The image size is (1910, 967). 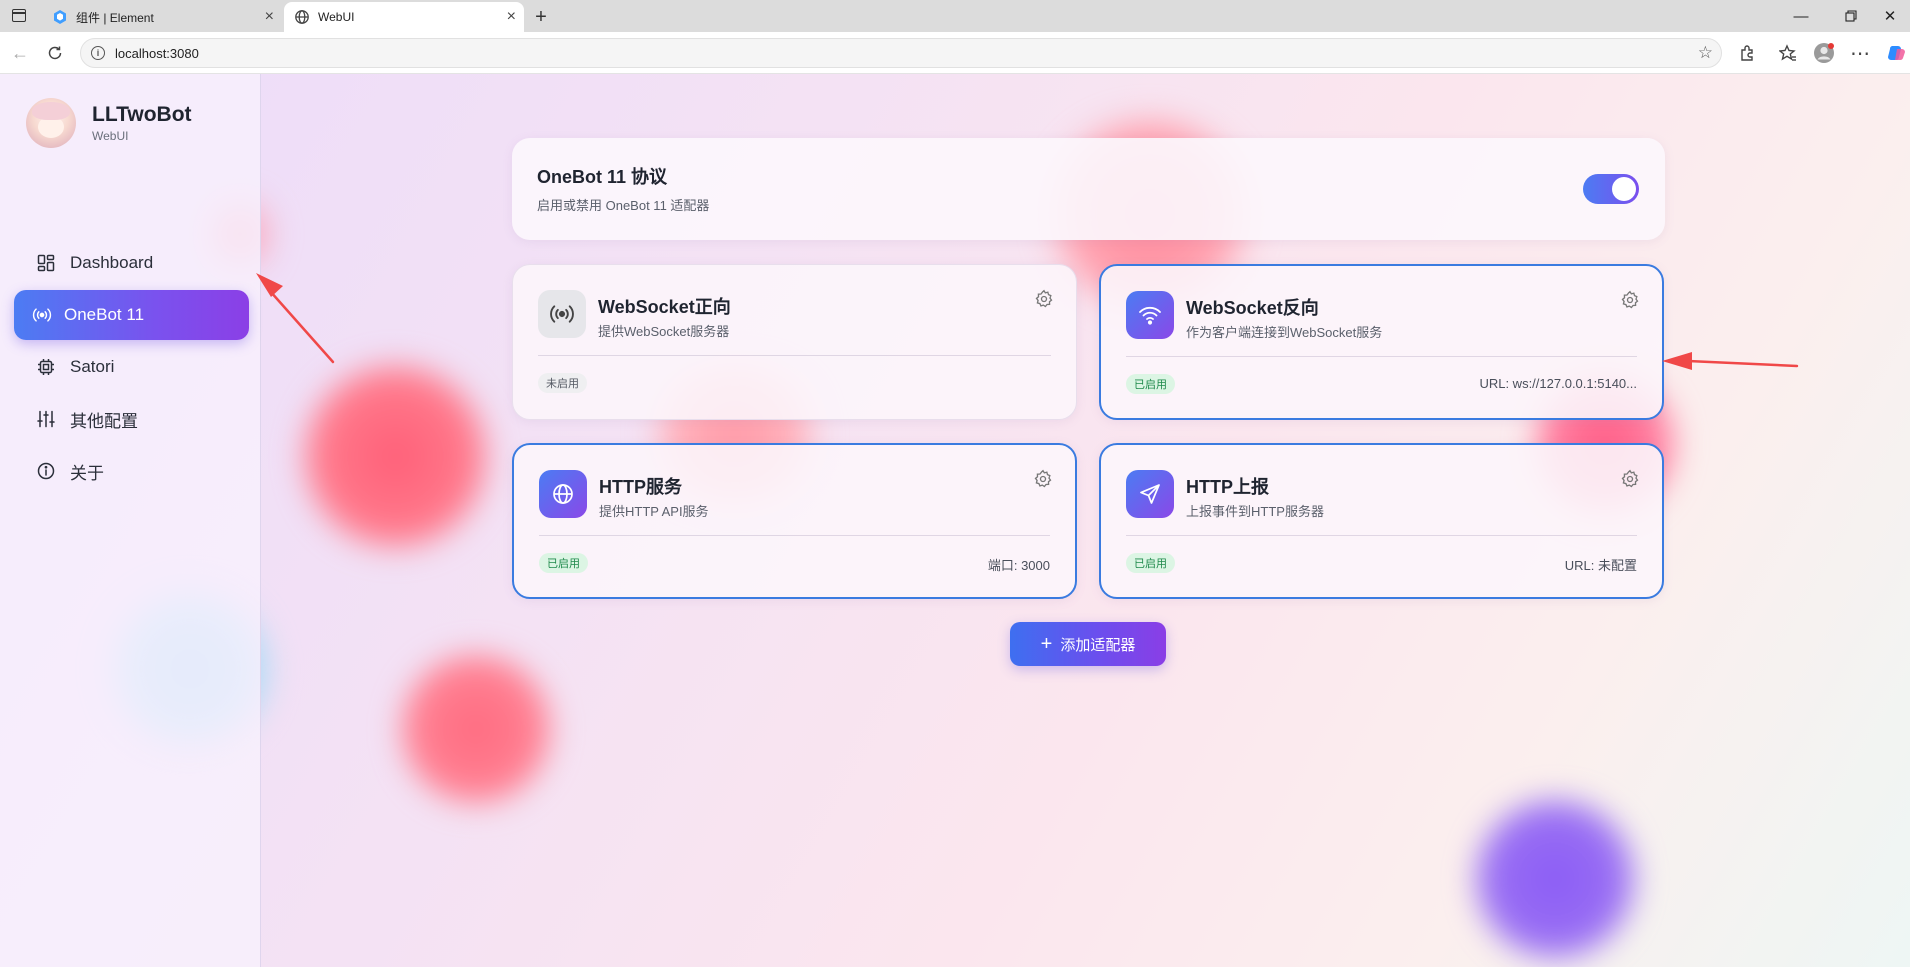 What do you see at coordinates (1851, 16) in the screenshot?
I see `restore-icon` at bounding box center [1851, 16].